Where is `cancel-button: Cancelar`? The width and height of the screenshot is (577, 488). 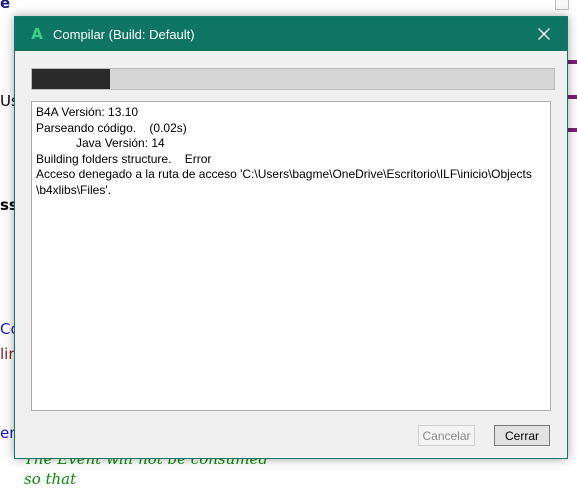 cancel-button: Cancelar is located at coordinates (446, 435).